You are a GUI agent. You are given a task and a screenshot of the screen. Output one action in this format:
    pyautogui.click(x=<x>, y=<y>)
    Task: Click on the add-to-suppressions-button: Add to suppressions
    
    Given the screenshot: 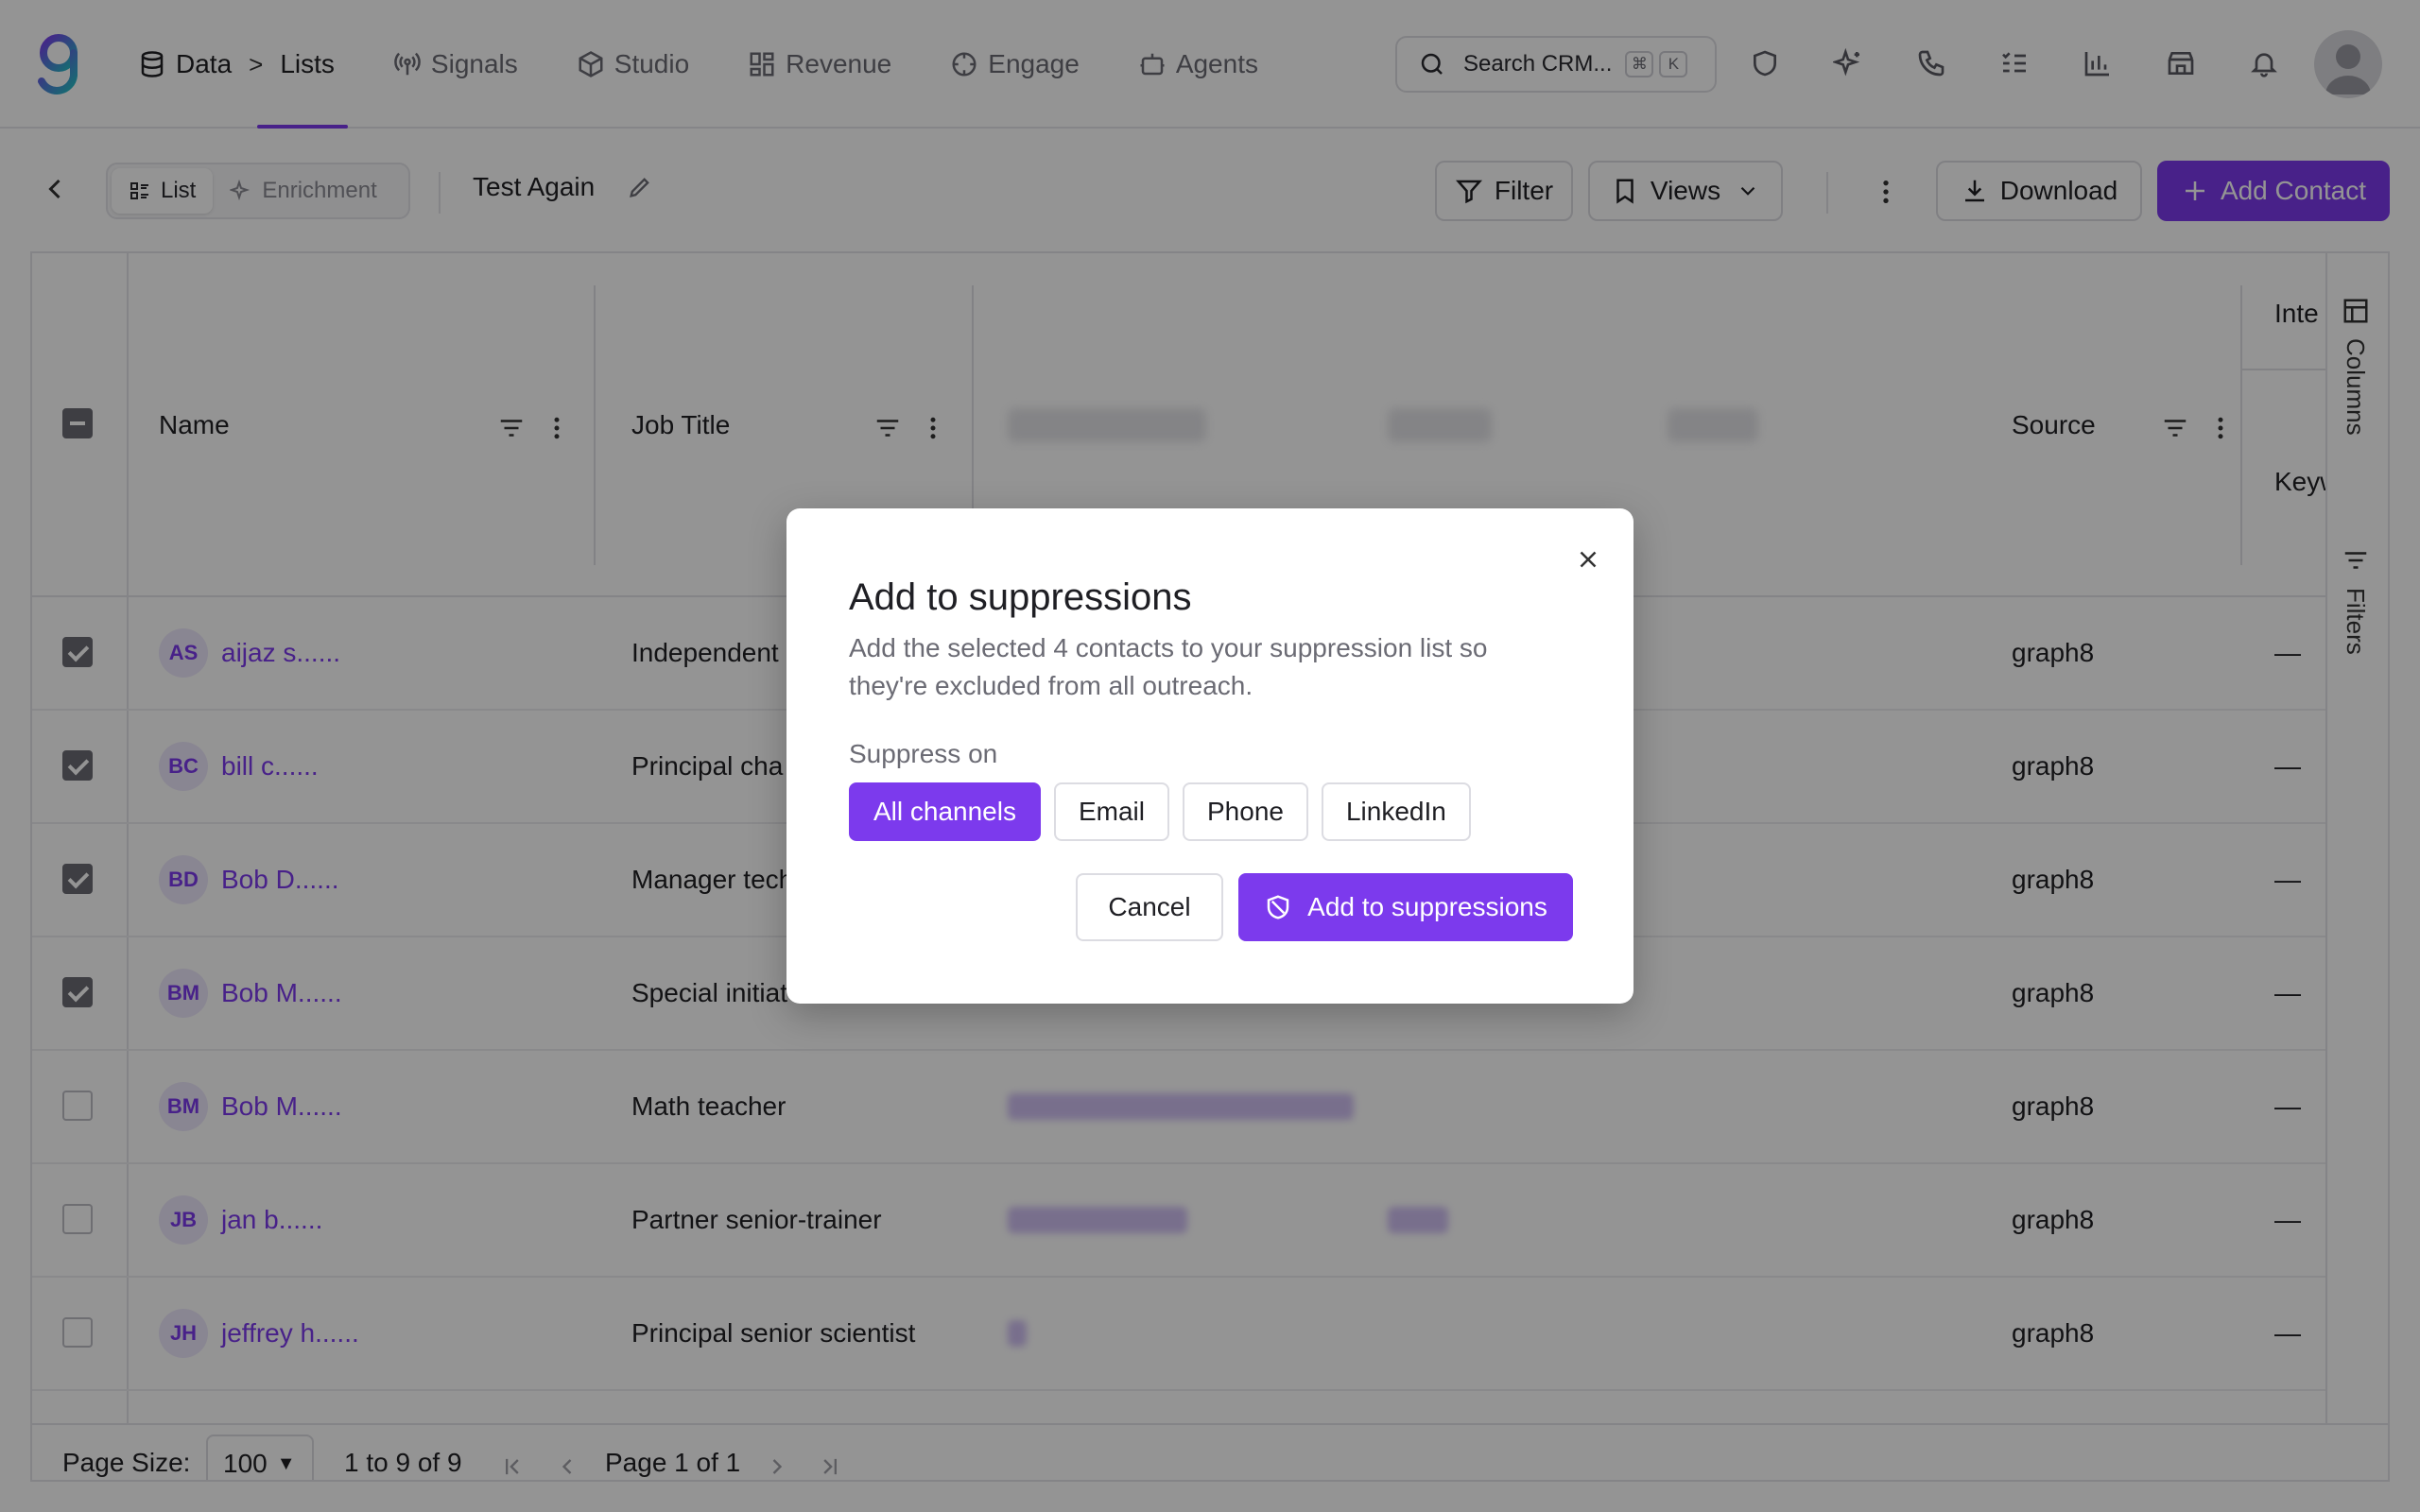 What is the action you would take?
    pyautogui.click(x=1405, y=907)
    